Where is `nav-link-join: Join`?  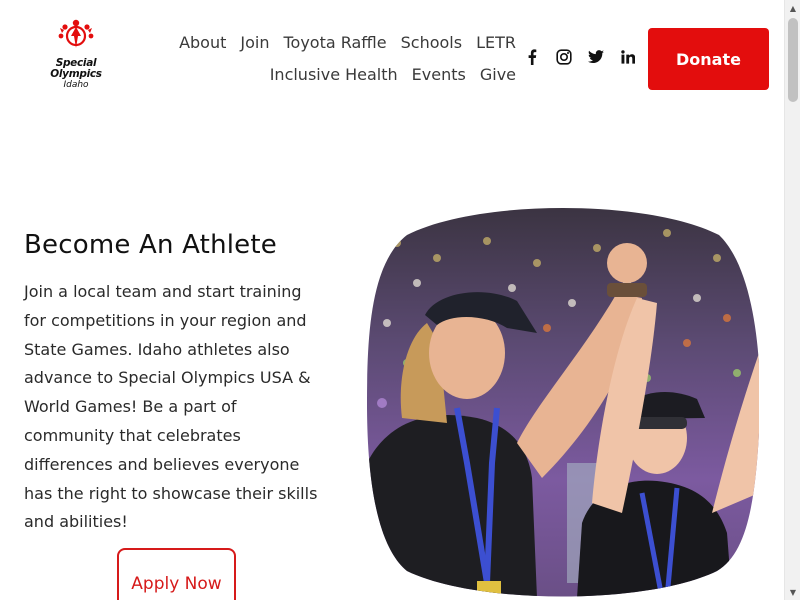
nav-link-join: Join is located at coordinates (254, 42).